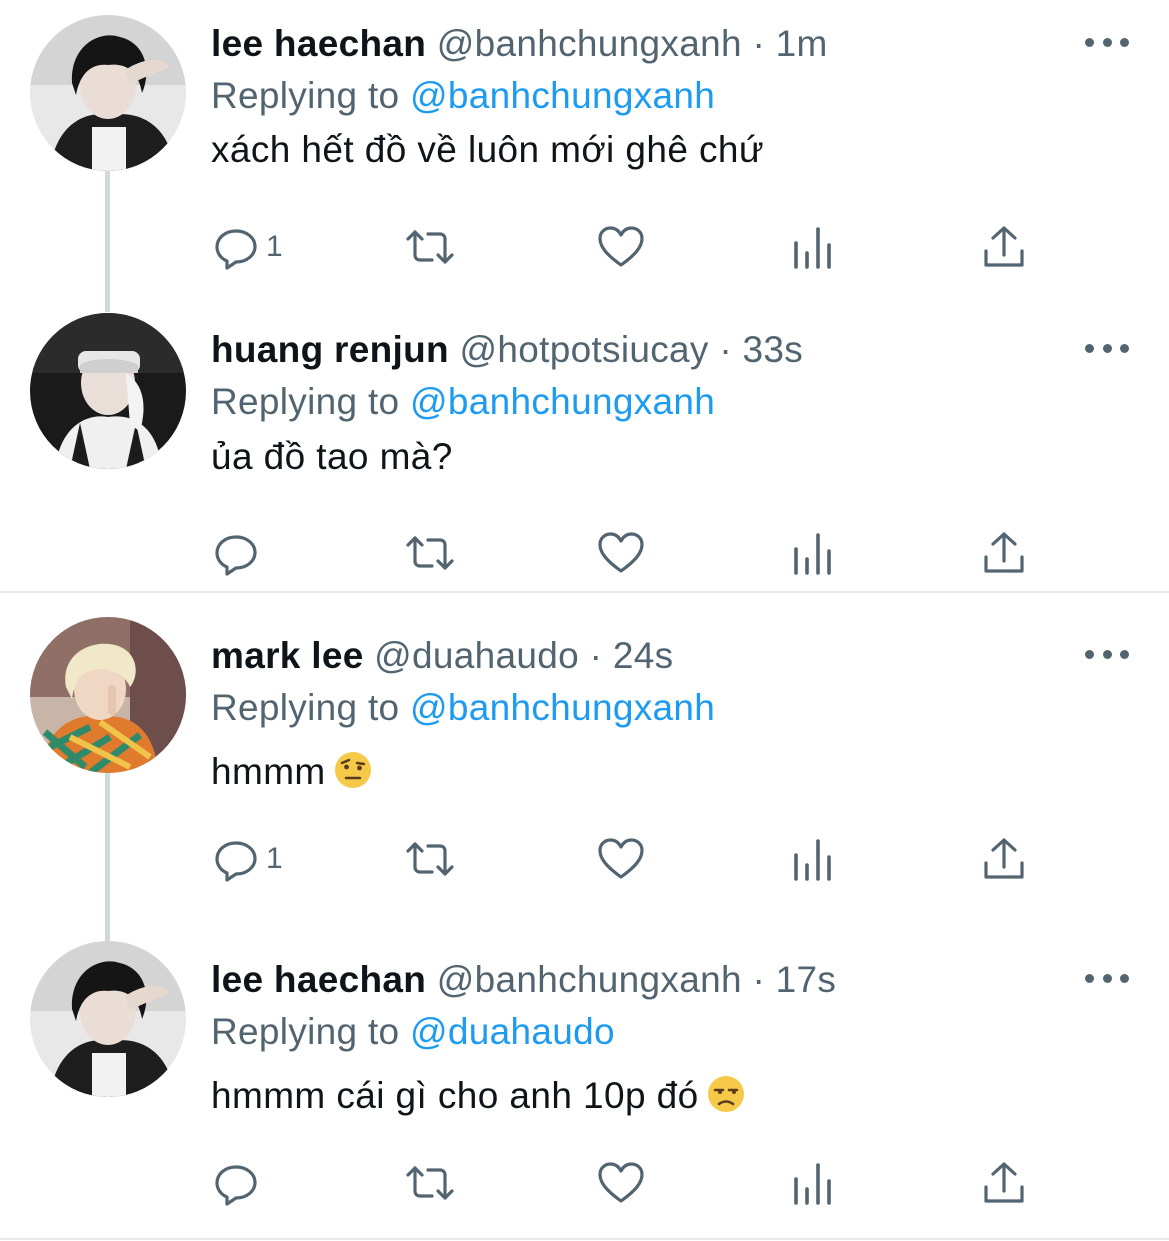 This screenshot has height=1241, width=1169. Describe the element at coordinates (584, 349) in the screenshot. I see `user-handle: @hotpotsiucay` at that location.